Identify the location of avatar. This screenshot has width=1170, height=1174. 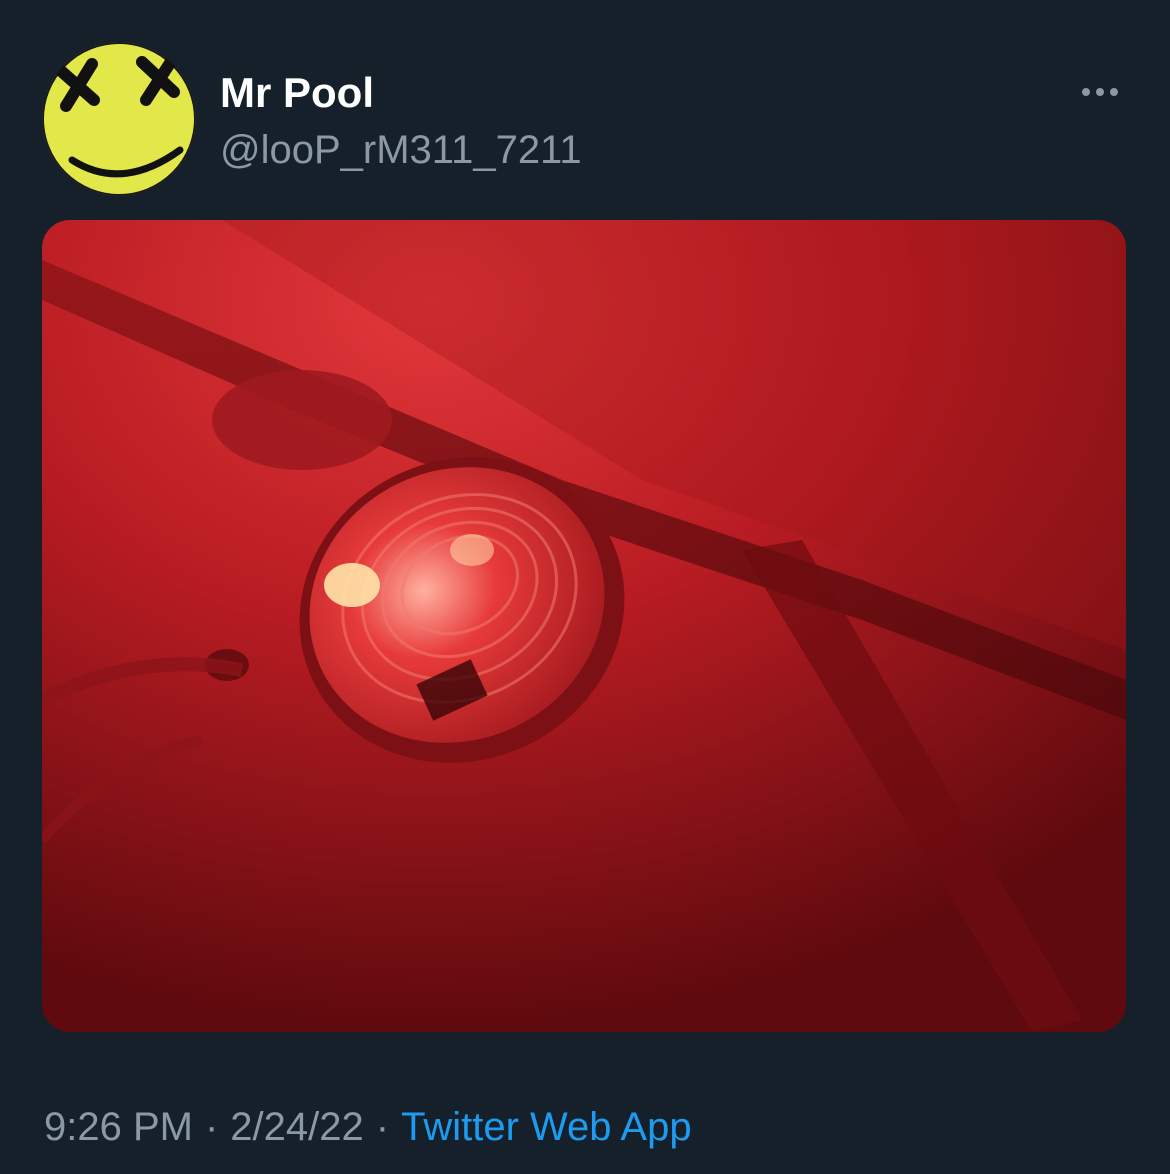
(119, 119).